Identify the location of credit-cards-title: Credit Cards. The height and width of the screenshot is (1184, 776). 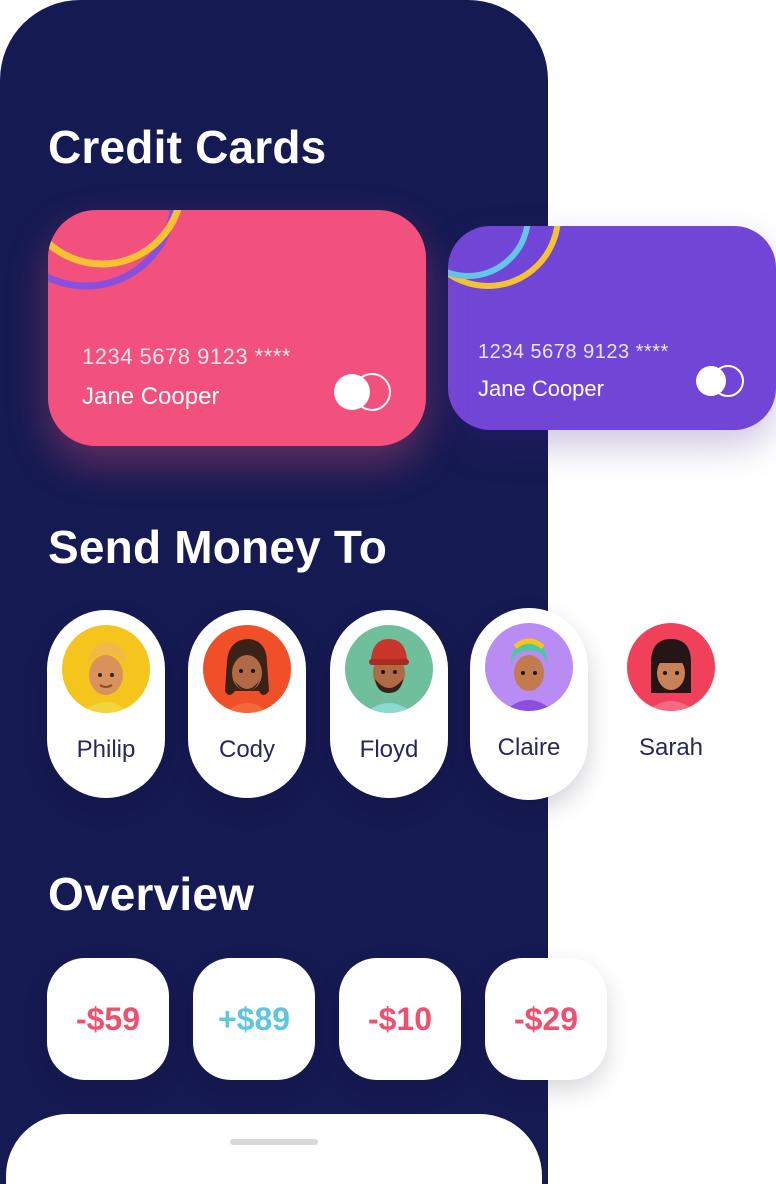
(187, 147).